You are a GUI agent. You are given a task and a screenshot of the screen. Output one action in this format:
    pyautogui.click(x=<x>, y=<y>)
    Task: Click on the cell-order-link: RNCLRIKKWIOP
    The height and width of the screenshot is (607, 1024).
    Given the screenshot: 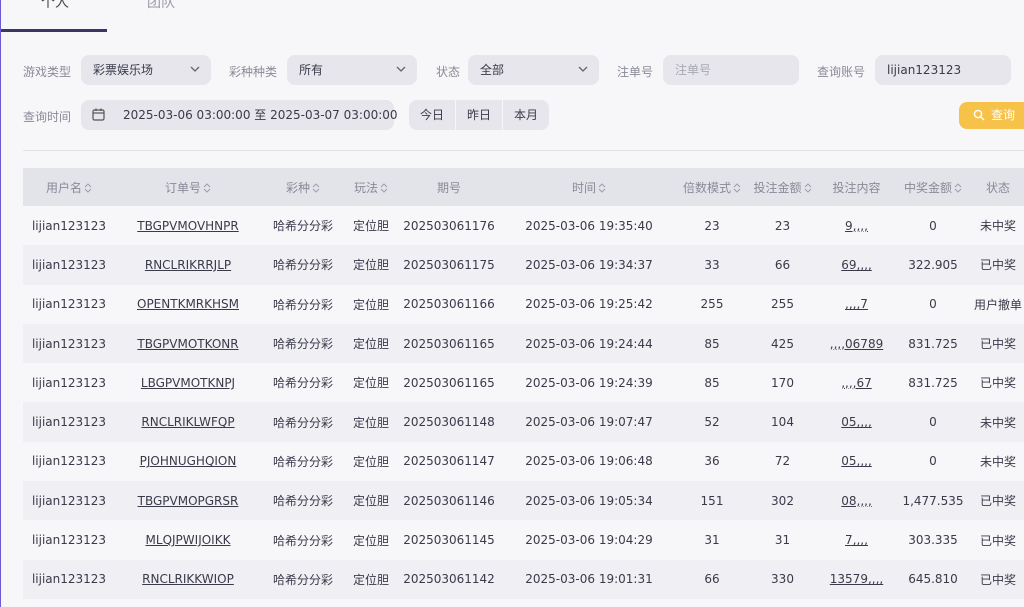 What is the action you would take?
    pyautogui.click(x=188, y=579)
    